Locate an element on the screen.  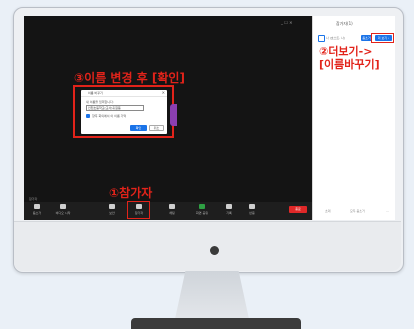
video-tile-fragment is located at coordinates (173, 115).